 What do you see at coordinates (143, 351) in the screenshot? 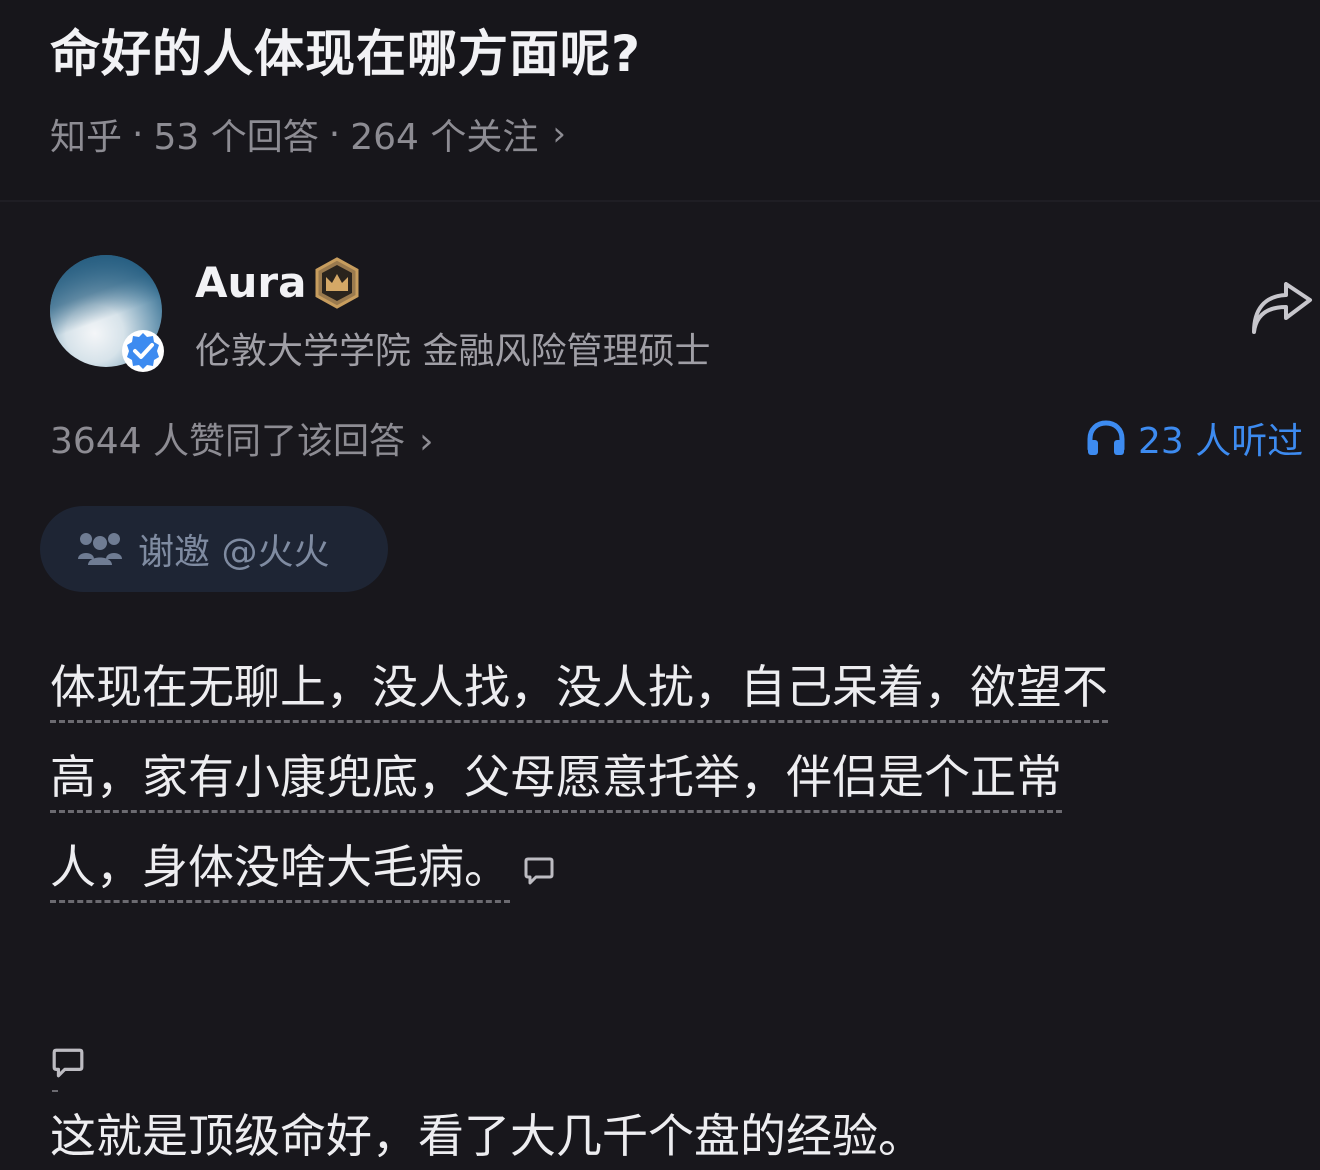
I see `verified-check-icon` at bounding box center [143, 351].